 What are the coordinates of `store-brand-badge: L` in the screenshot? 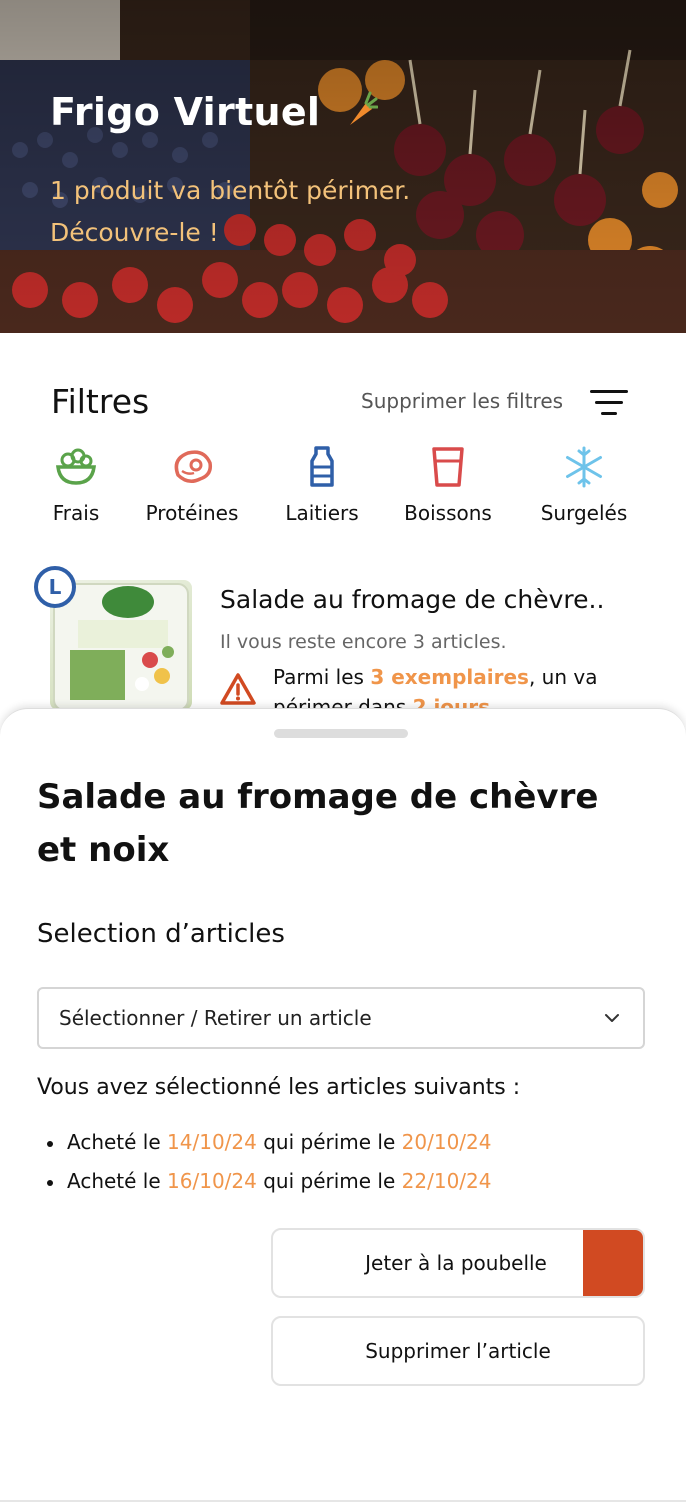 It's located at (55, 587).